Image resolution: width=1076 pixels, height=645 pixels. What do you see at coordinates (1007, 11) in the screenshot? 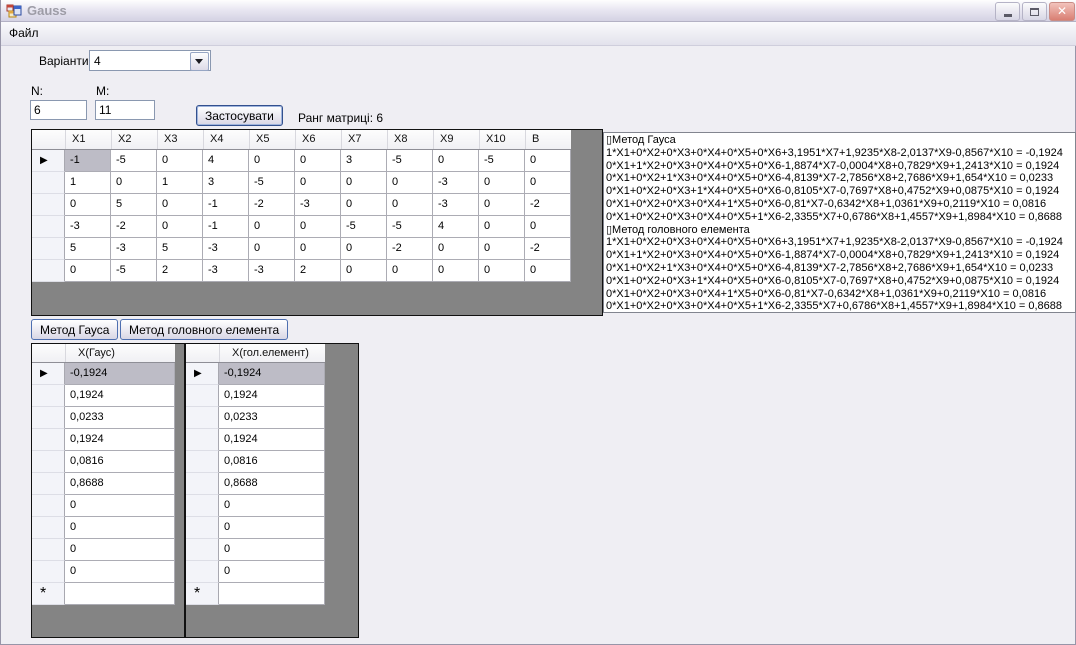
I see `minimize-button` at bounding box center [1007, 11].